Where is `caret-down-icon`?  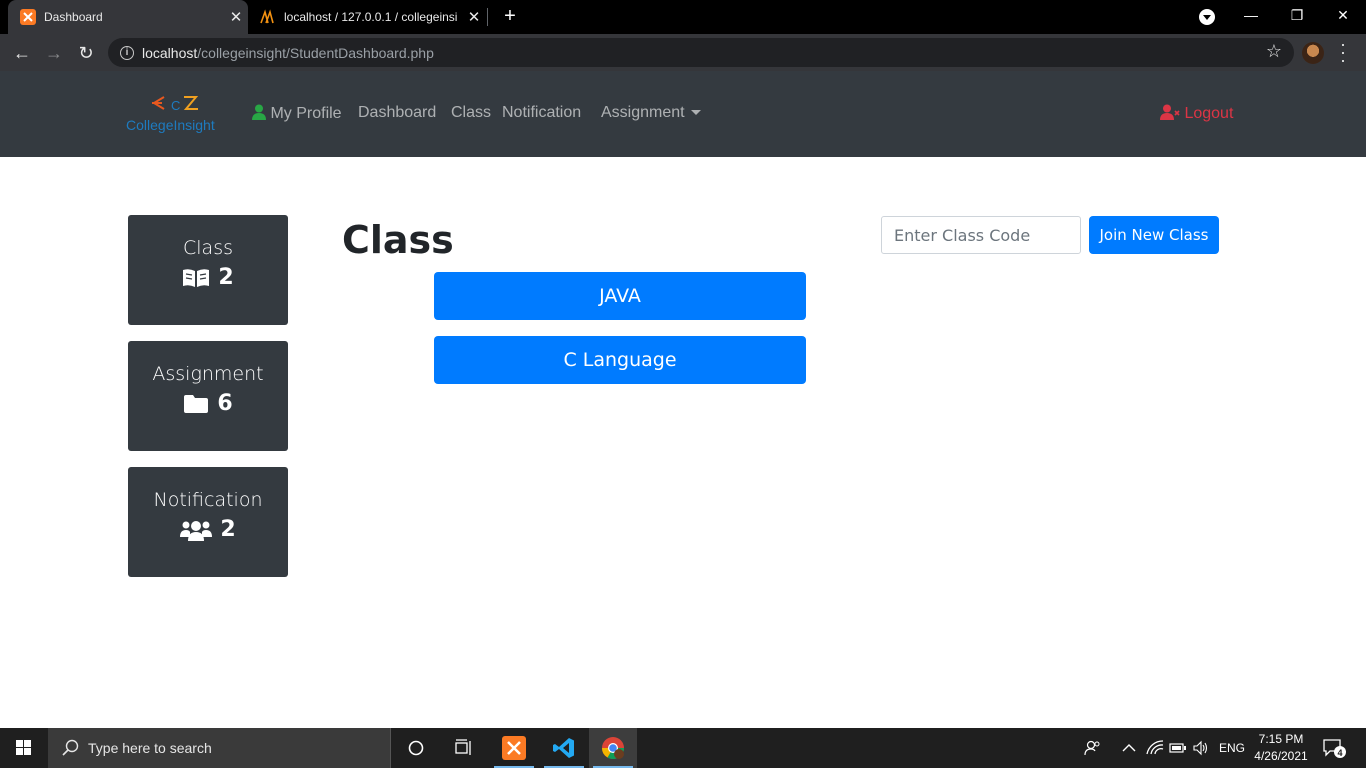 caret-down-icon is located at coordinates (695, 113).